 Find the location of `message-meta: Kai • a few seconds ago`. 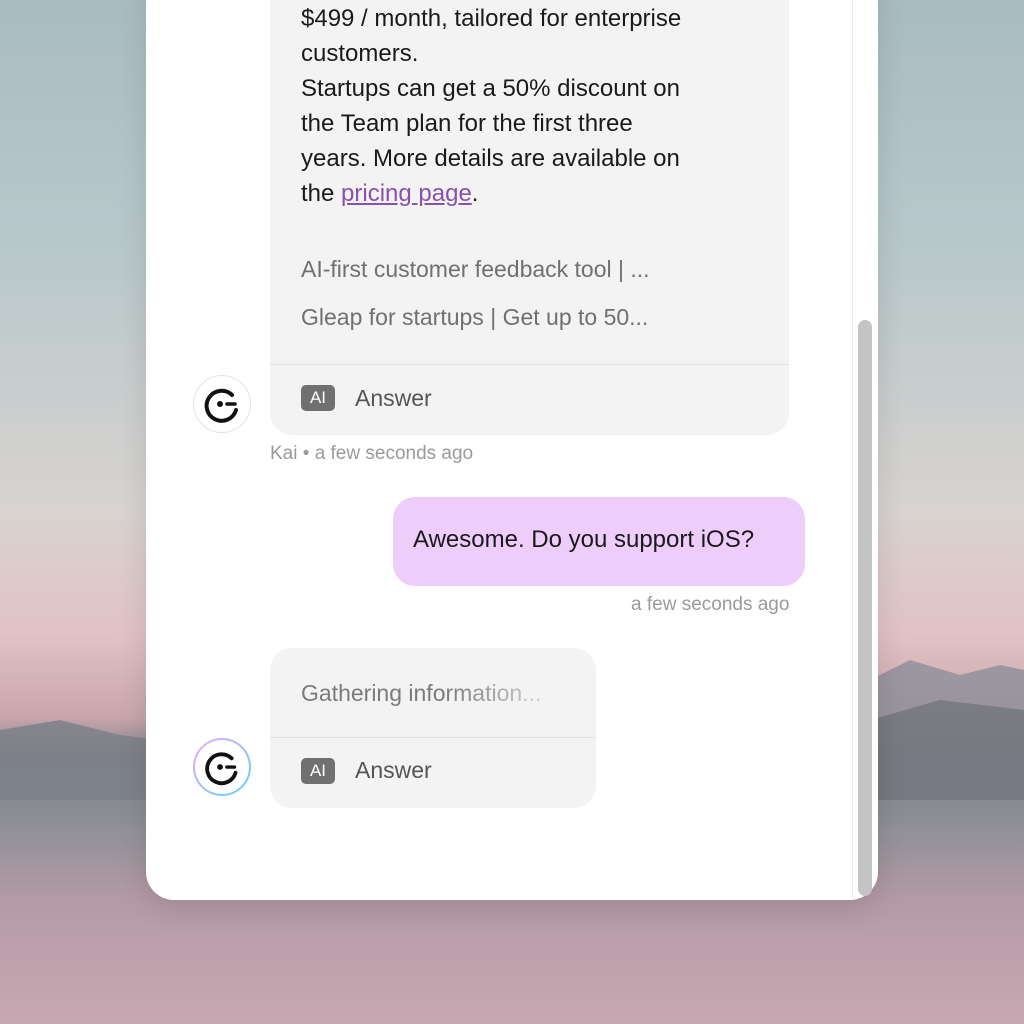

message-meta: Kai • a few seconds ago is located at coordinates (371, 454).